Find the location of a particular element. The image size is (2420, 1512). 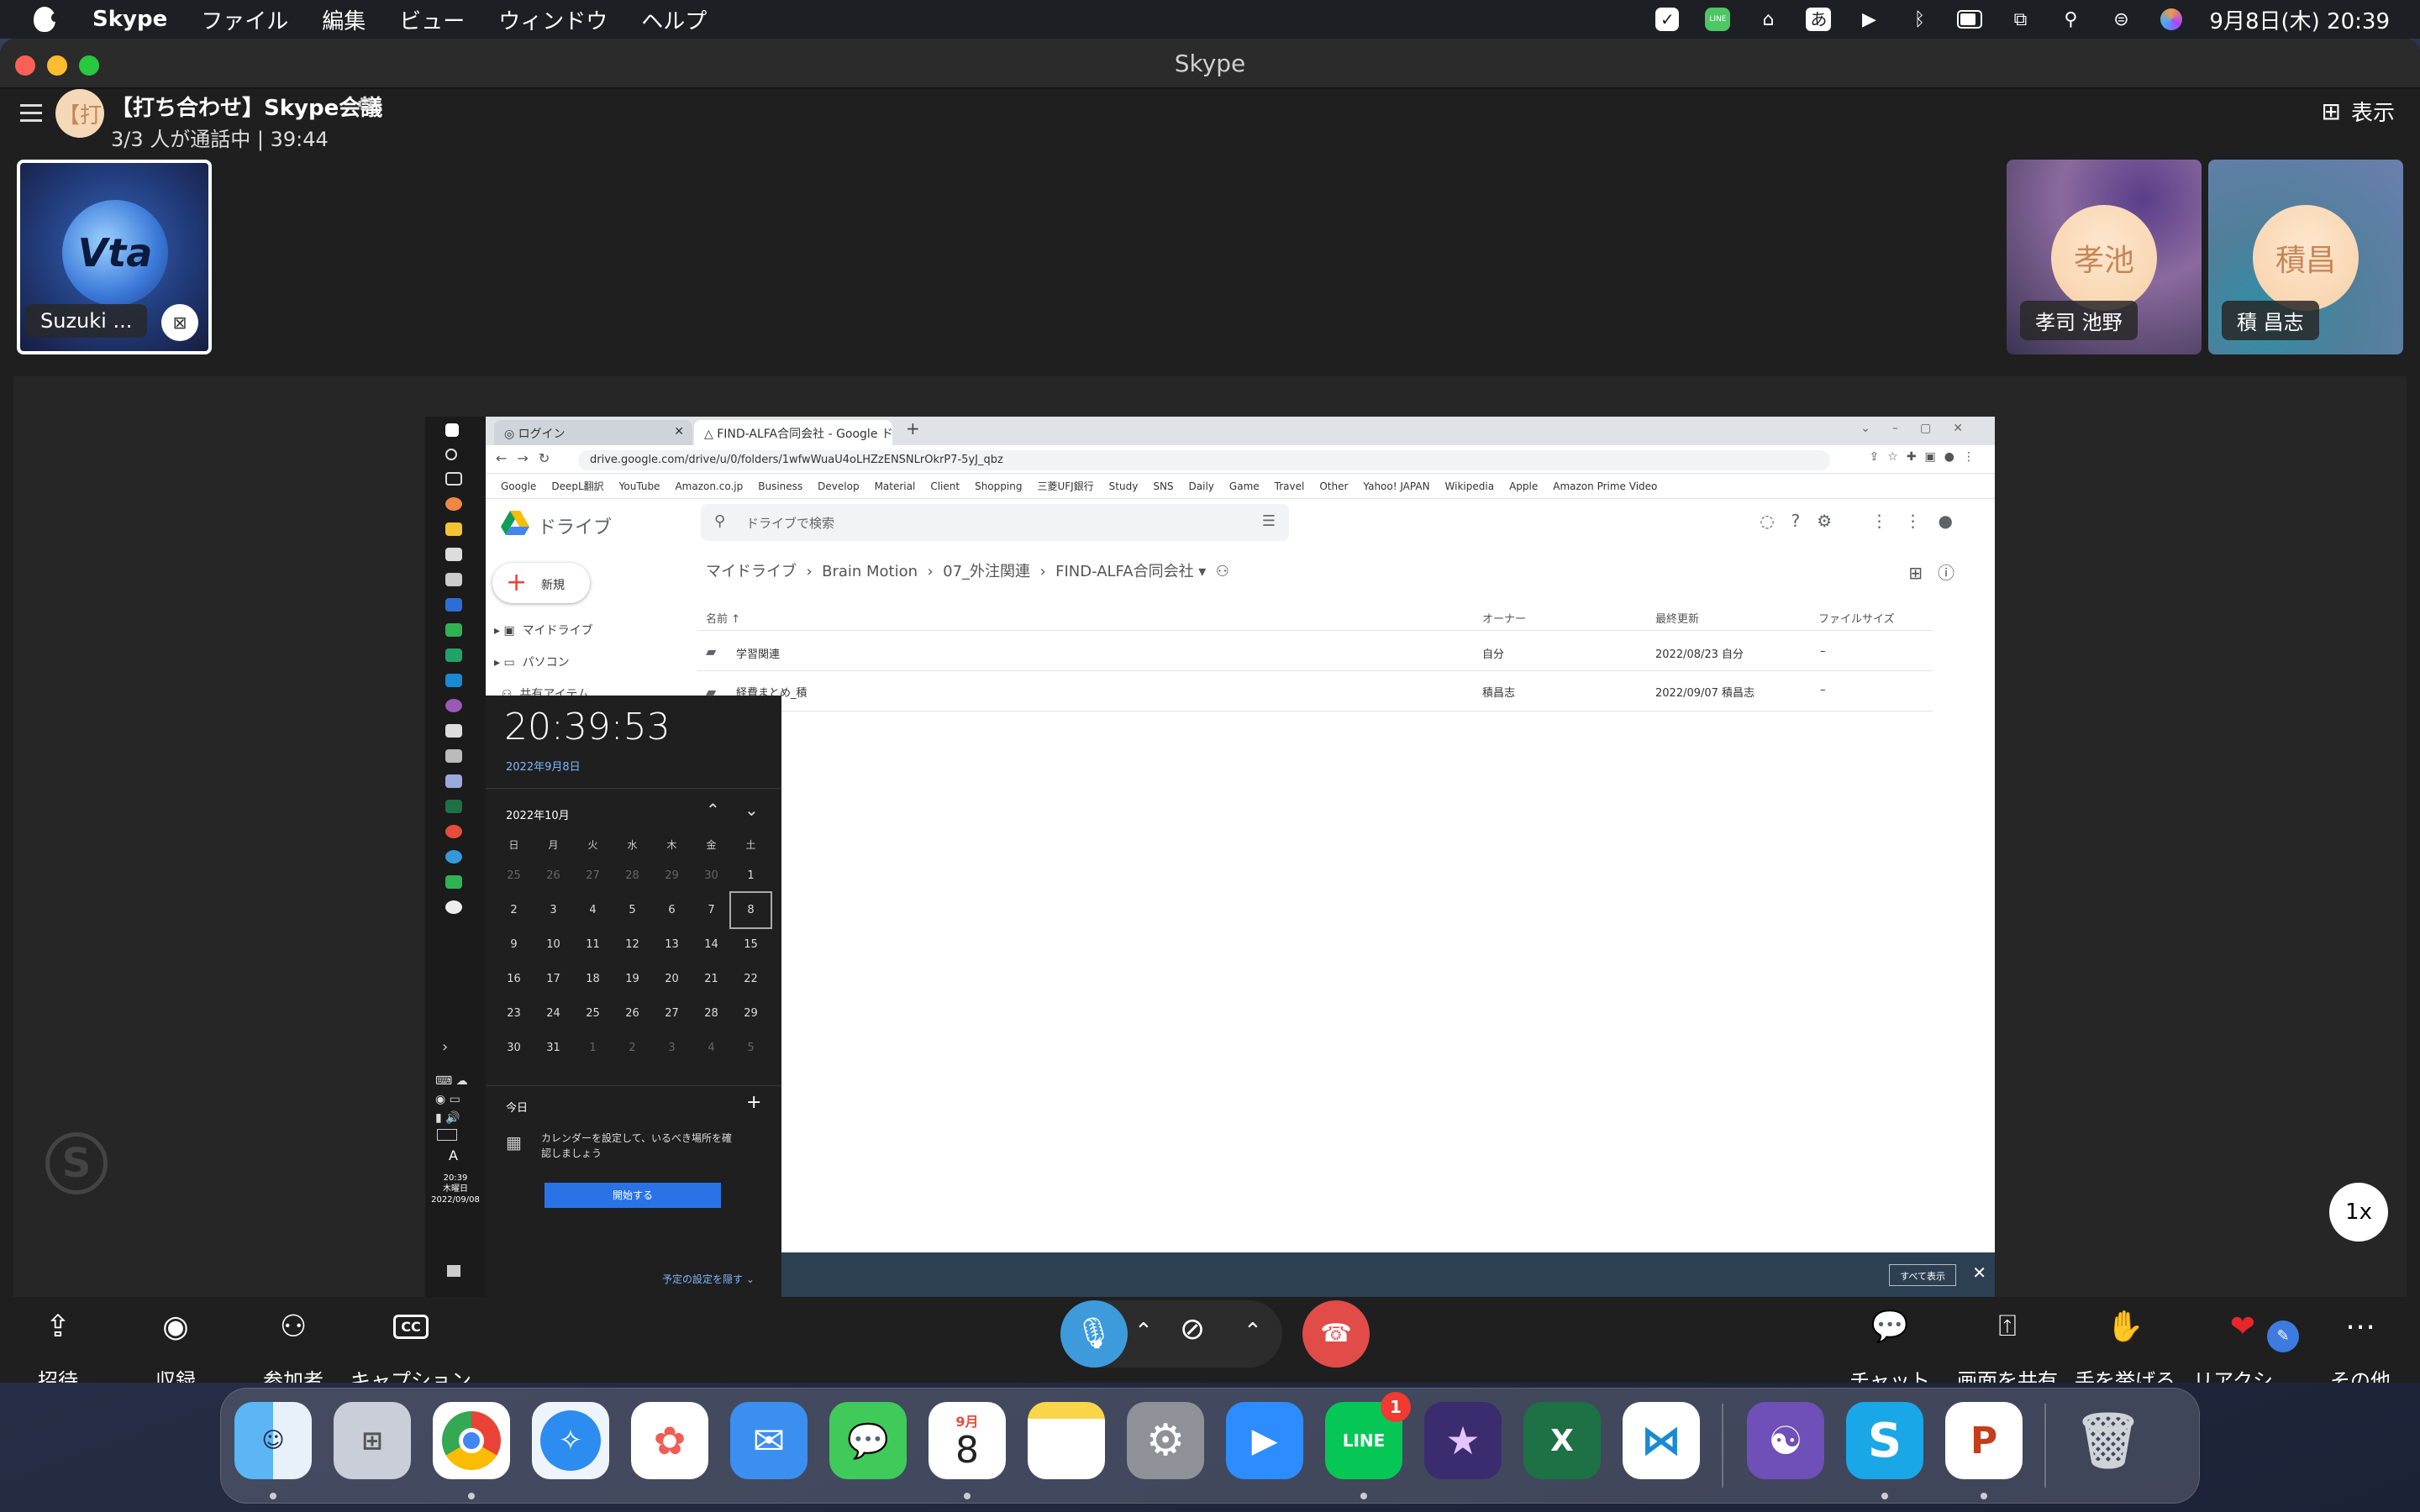

menu-edit: 編集 is located at coordinates (344, 19).